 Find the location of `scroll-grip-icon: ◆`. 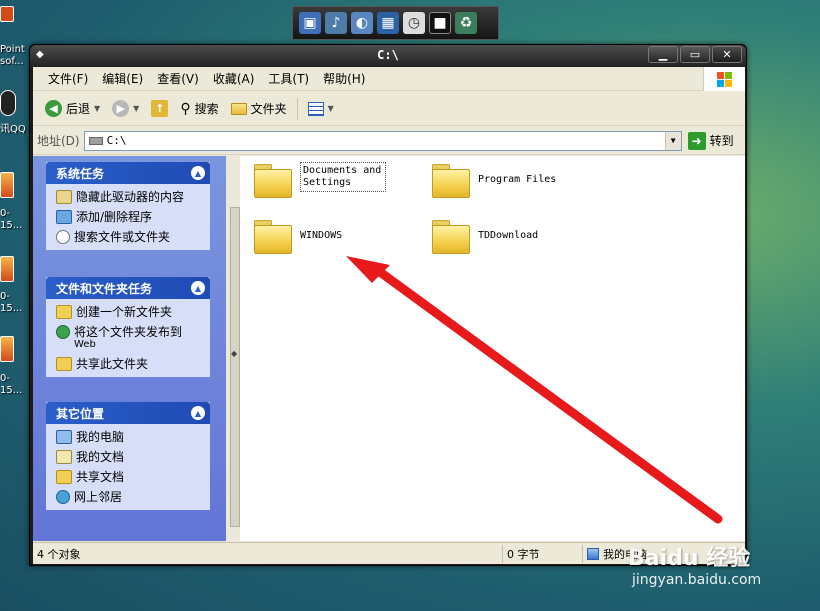

scroll-grip-icon: ◆ is located at coordinates (234, 353).